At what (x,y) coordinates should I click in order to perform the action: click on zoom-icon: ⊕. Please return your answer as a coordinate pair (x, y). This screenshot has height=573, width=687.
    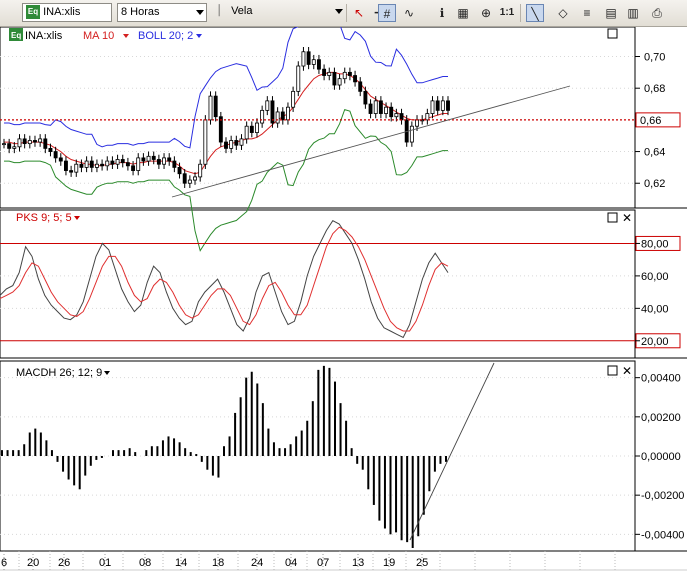
    Looking at the image, I should click on (486, 13).